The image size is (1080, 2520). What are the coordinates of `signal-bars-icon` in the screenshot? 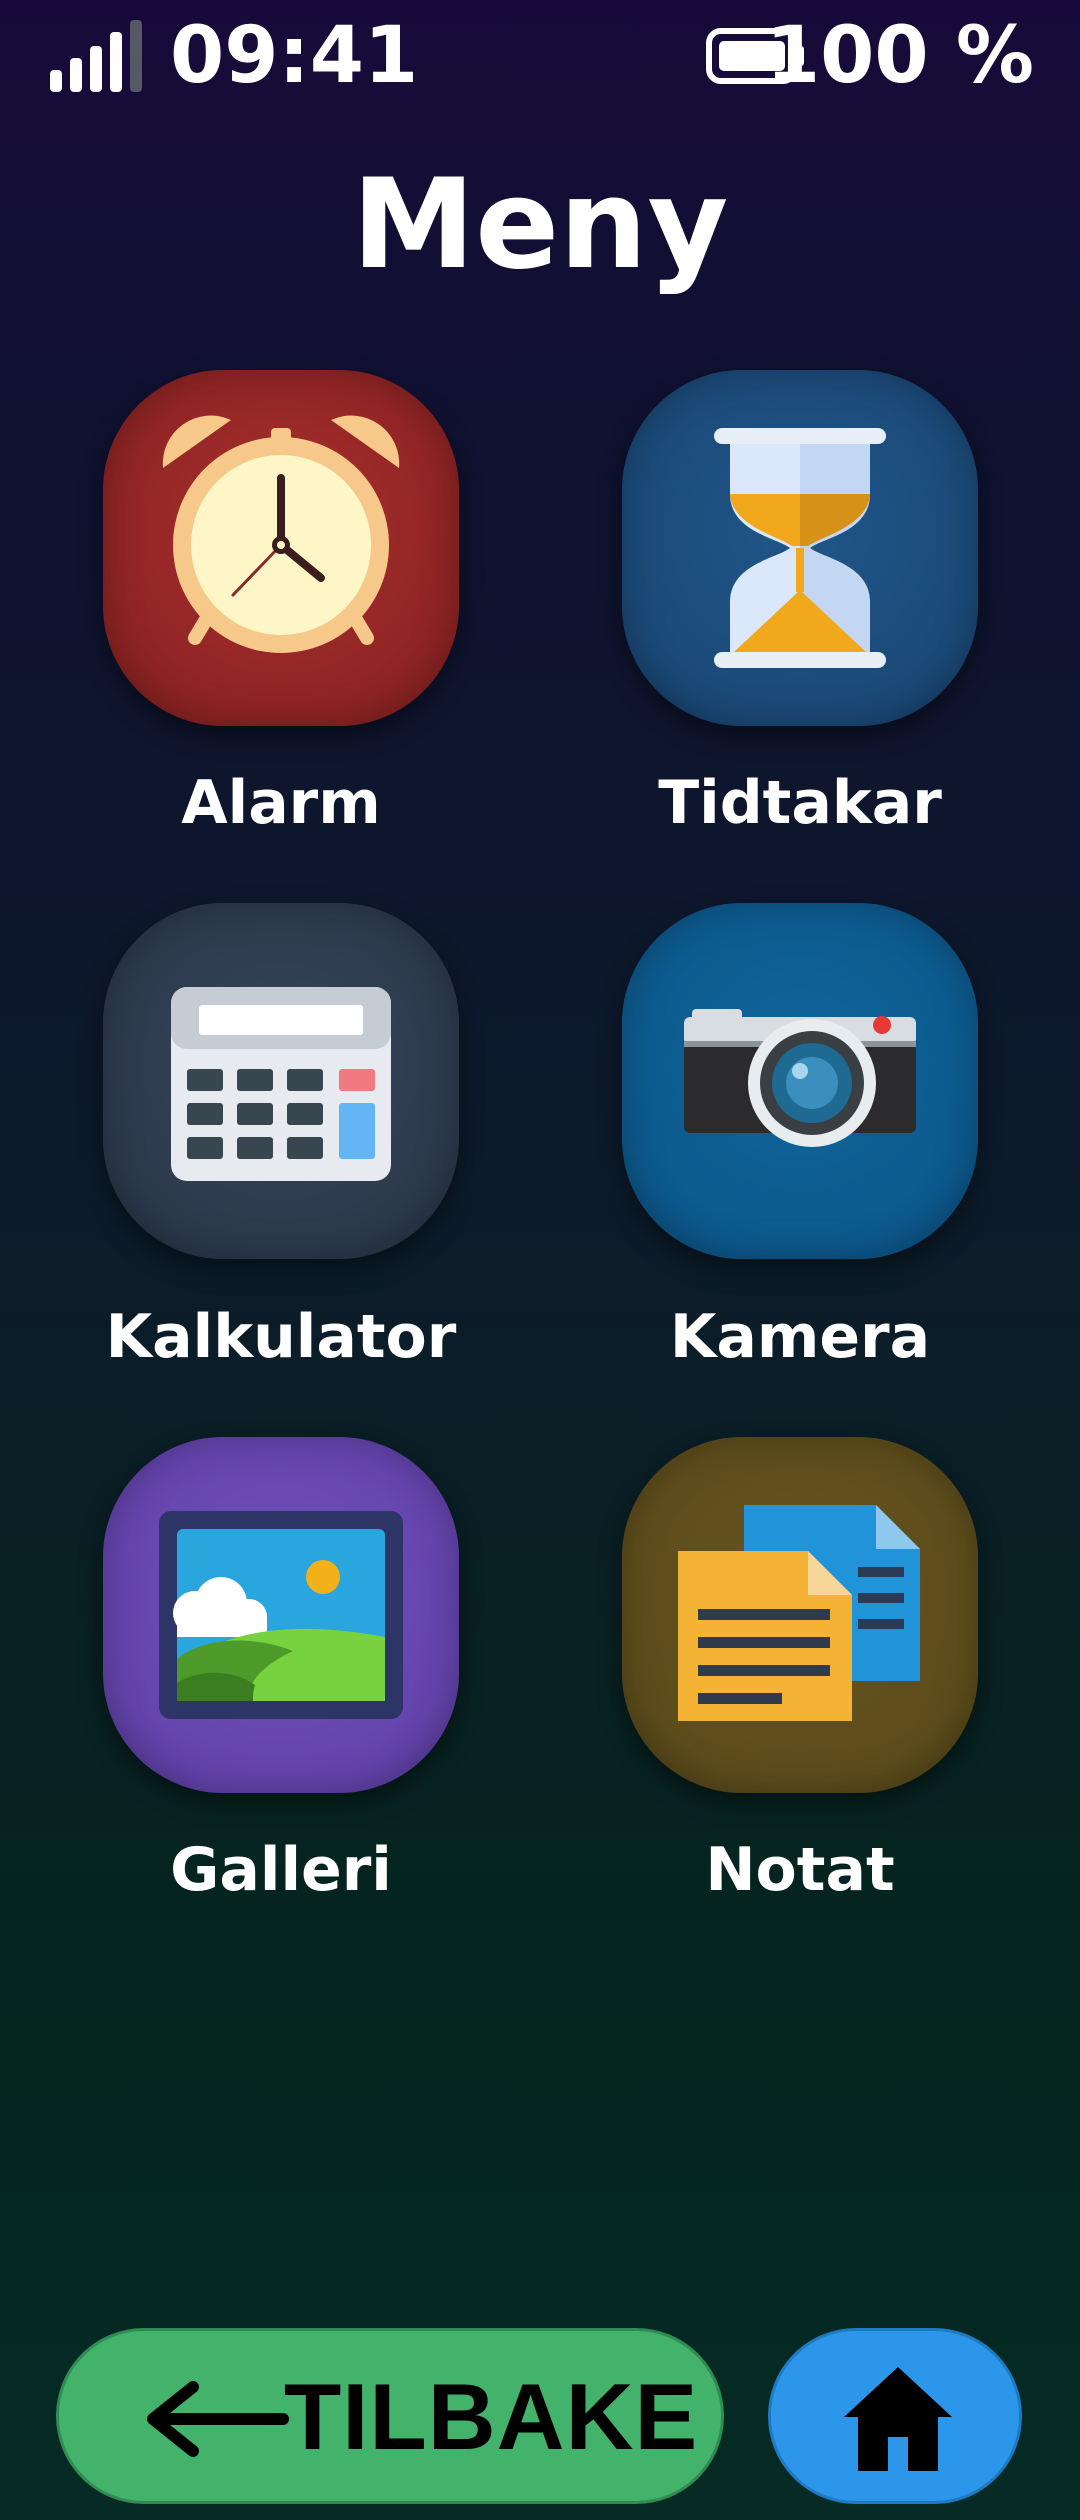 It's located at (96, 56).